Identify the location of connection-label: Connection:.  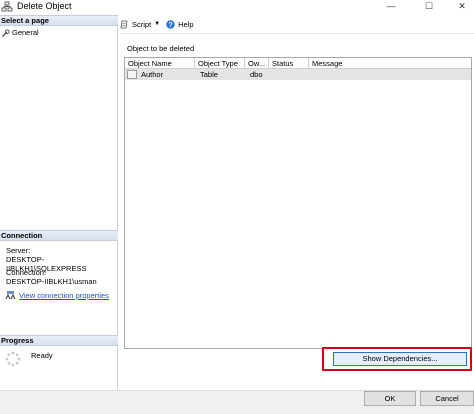
(26, 272).